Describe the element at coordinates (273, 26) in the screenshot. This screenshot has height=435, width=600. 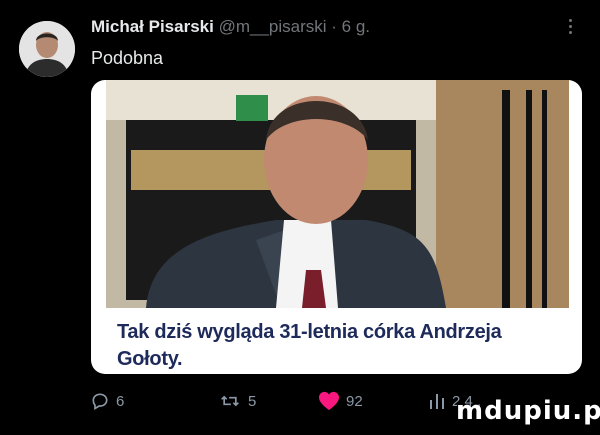
I see `author-handle: @m__pisarski` at that location.